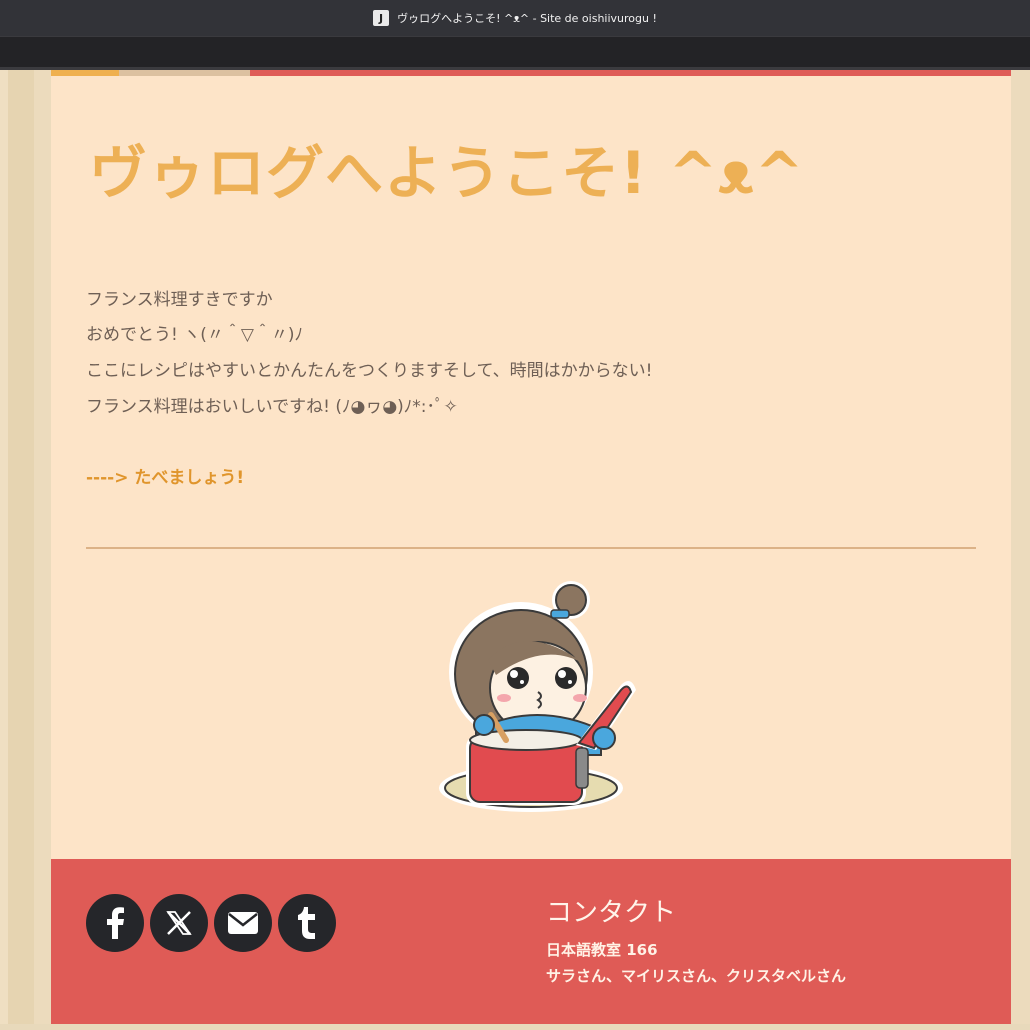 Image resolution: width=1030 pixels, height=1030 pixels. I want to click on contact-class-info: 日本語教室 166, so click(602, 950).